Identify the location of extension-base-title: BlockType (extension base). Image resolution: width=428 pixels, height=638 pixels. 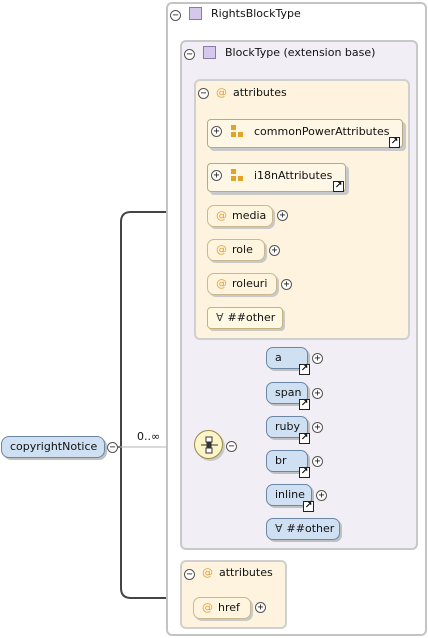
(300, 52).